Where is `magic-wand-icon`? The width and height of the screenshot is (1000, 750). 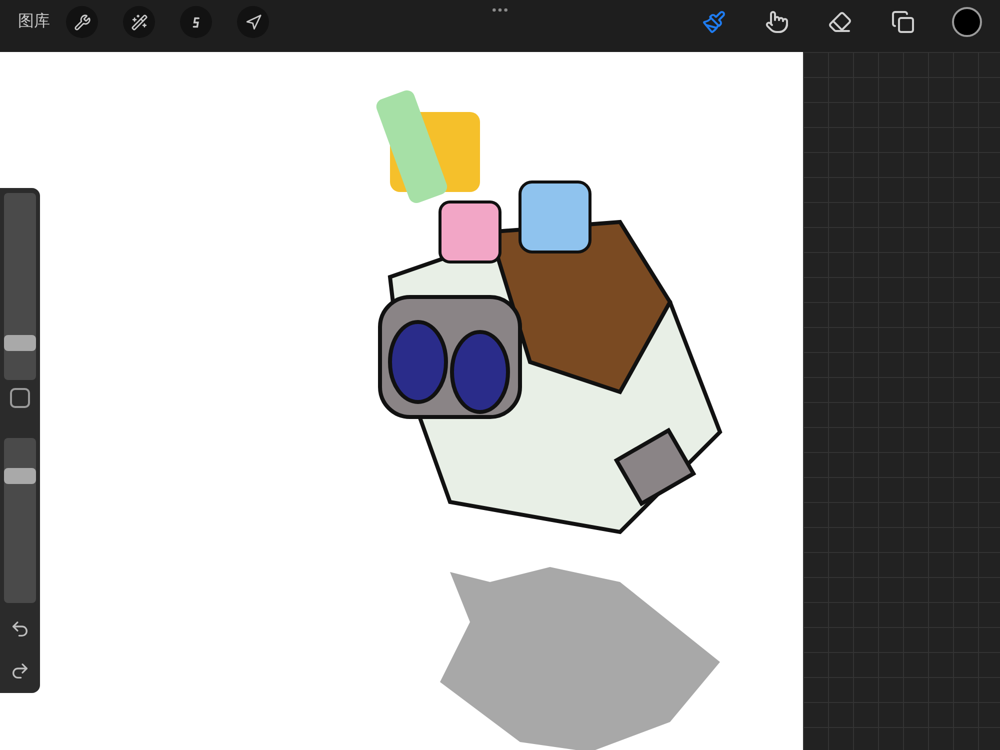
magic-wand-icon is located at coordinates (139, 22).